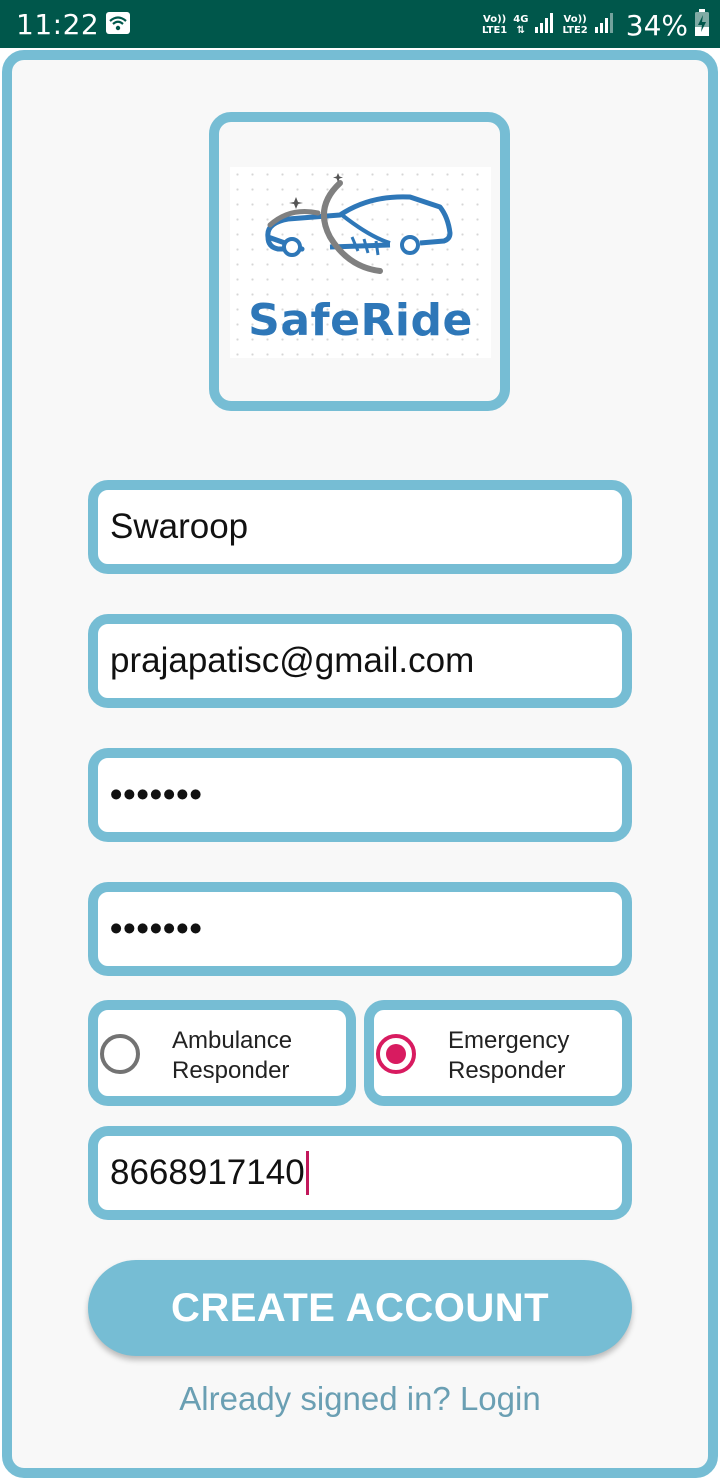 Image resolution: width=720 pixels, height=1480 pixels. What do you see at coordinates (521, 30) in the screenshot?
I see `data-arrows-icon: ⇅` at bounding box center [521, 30].